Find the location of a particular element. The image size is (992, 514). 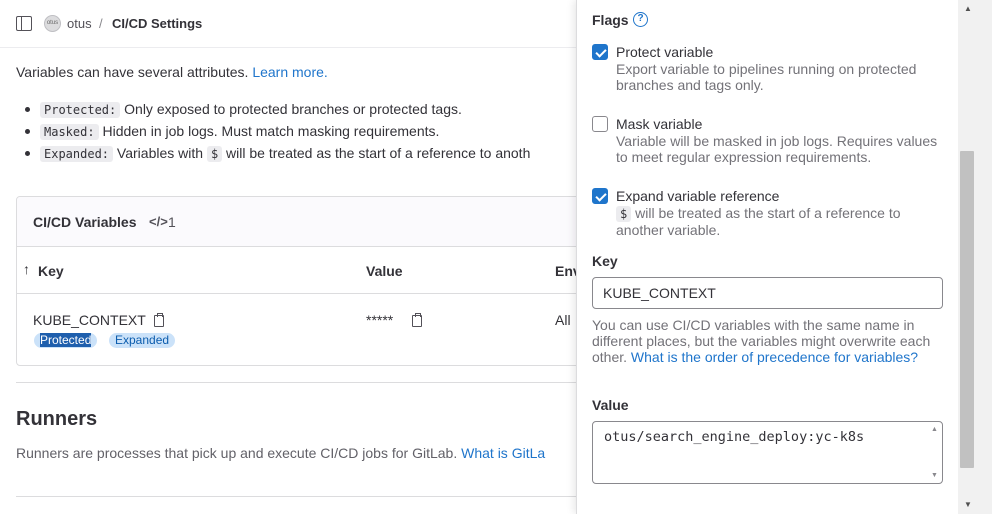

page-scrollbar: ▲ ▼ is located at coordinates (975, 257).